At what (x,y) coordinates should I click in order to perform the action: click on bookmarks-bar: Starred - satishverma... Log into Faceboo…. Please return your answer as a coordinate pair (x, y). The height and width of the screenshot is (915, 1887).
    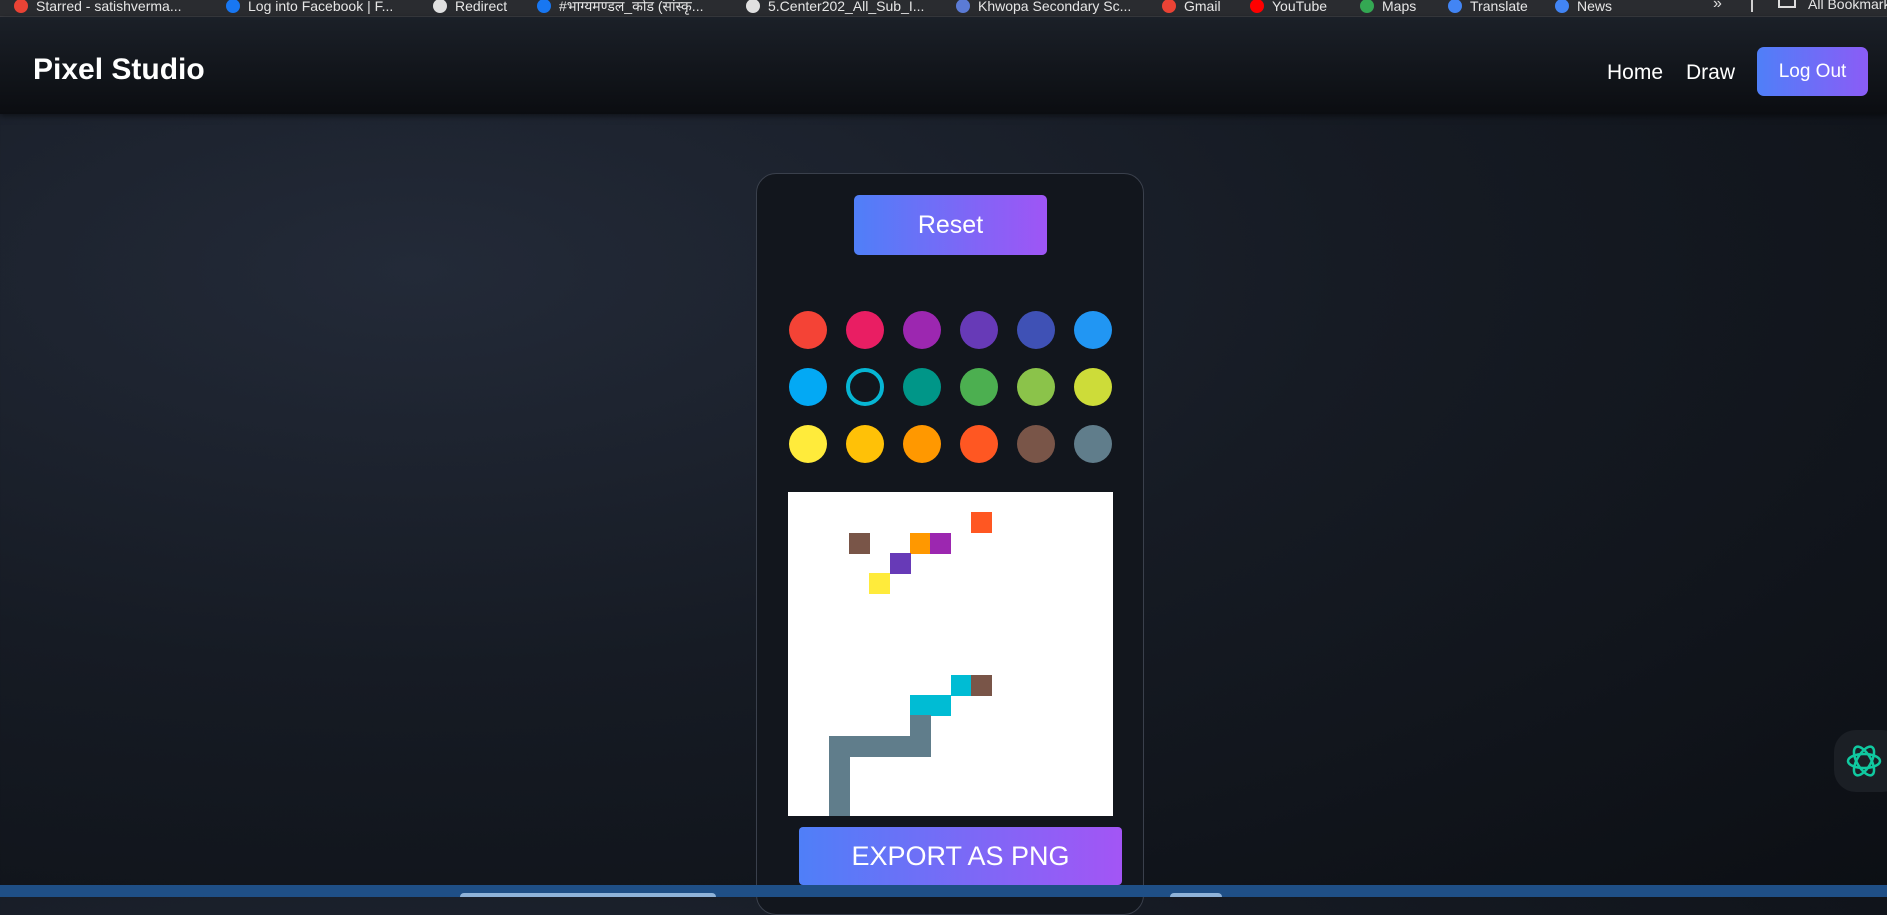
    Looking at the image, I should click on (943, 8).